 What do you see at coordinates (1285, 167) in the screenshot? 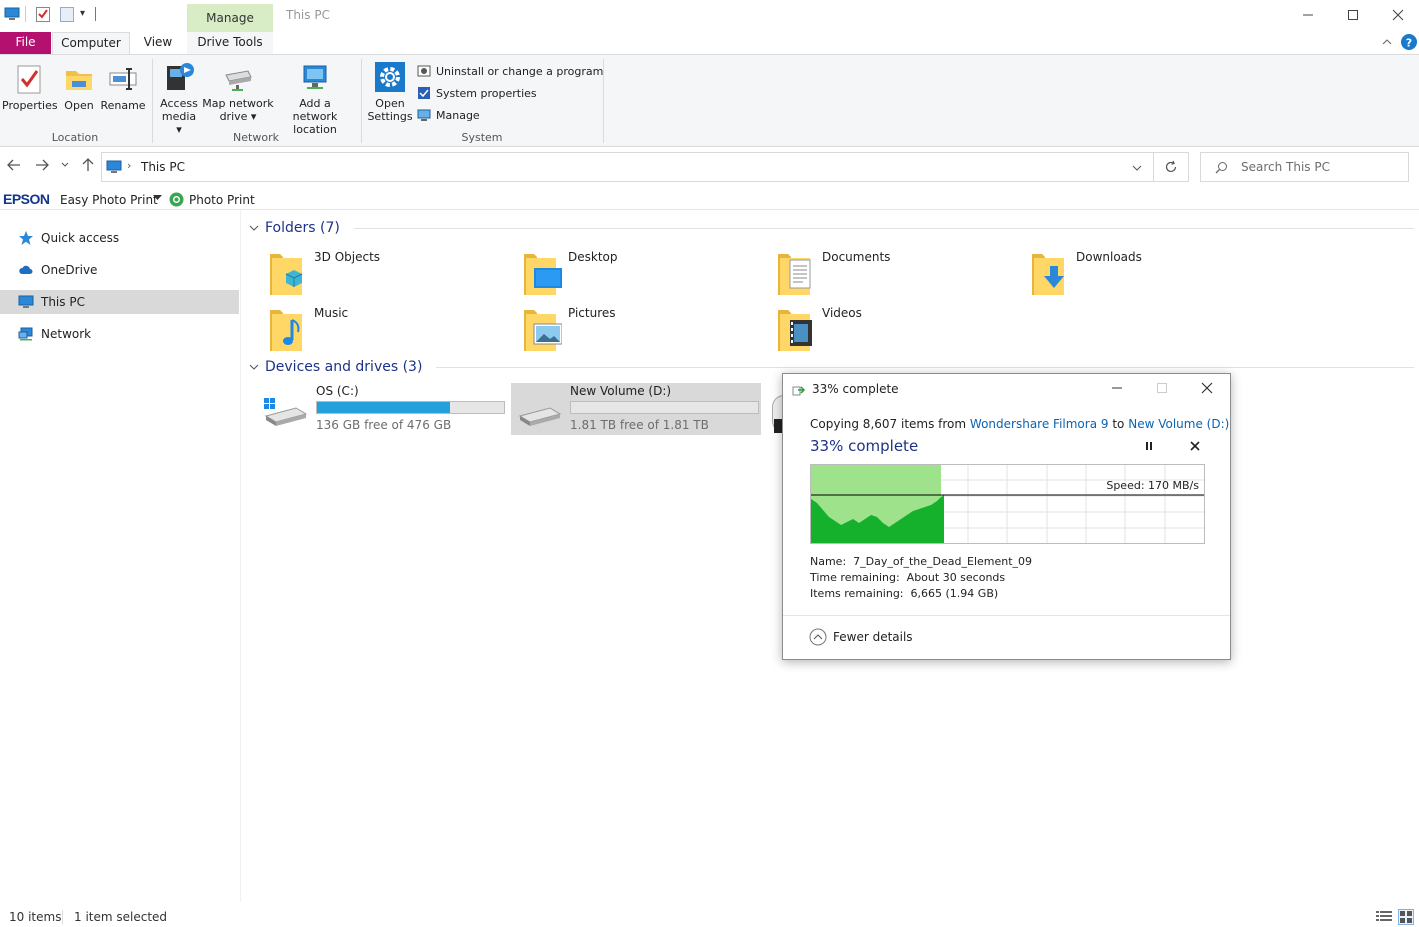
I see `search-placeholder: Search This PC` at bounding box center [1285, 167].